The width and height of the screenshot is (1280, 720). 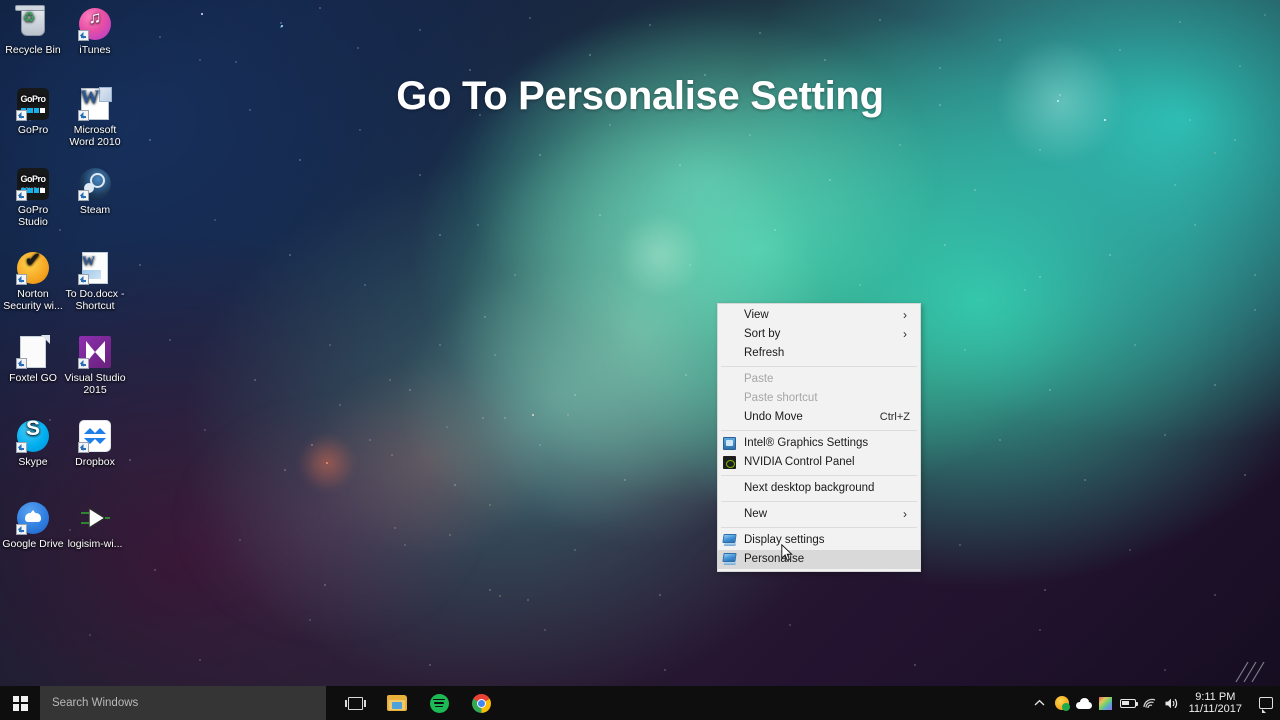 I want to click on desktop-icon-itunes: iTunes, so click(x=95, y=32).